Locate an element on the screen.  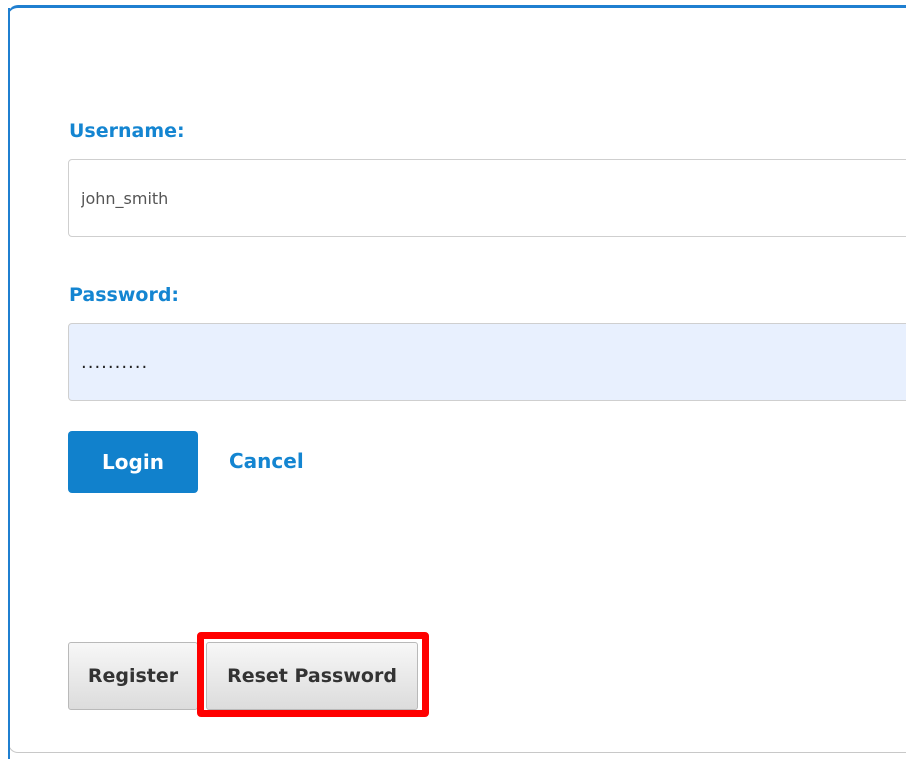
username-label: Username: is located at coordinates (127, 131).